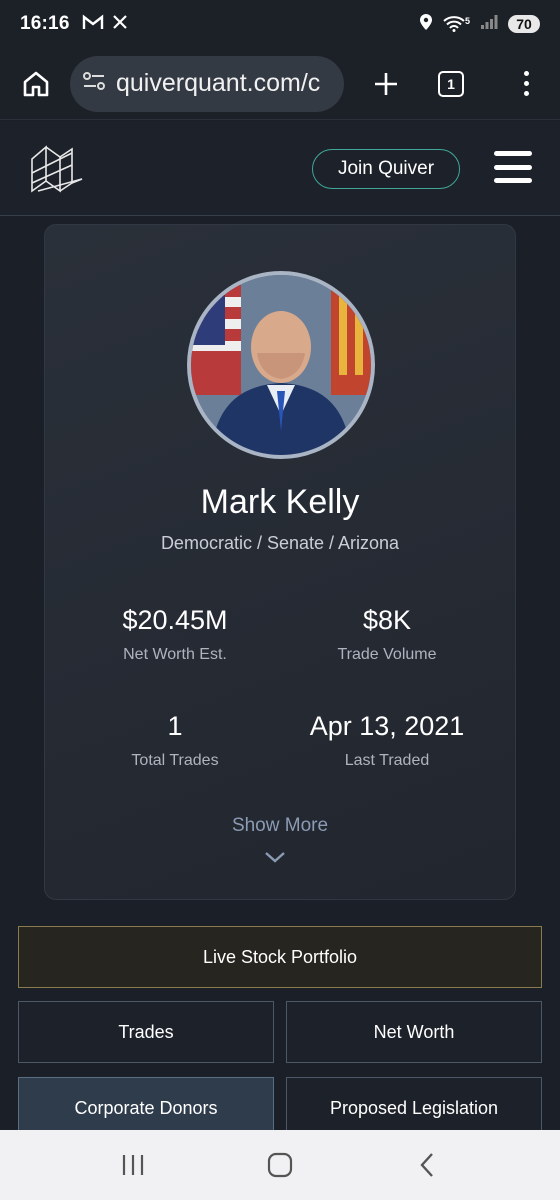  I want to click on recent-apps-button, so click(133, 1165).